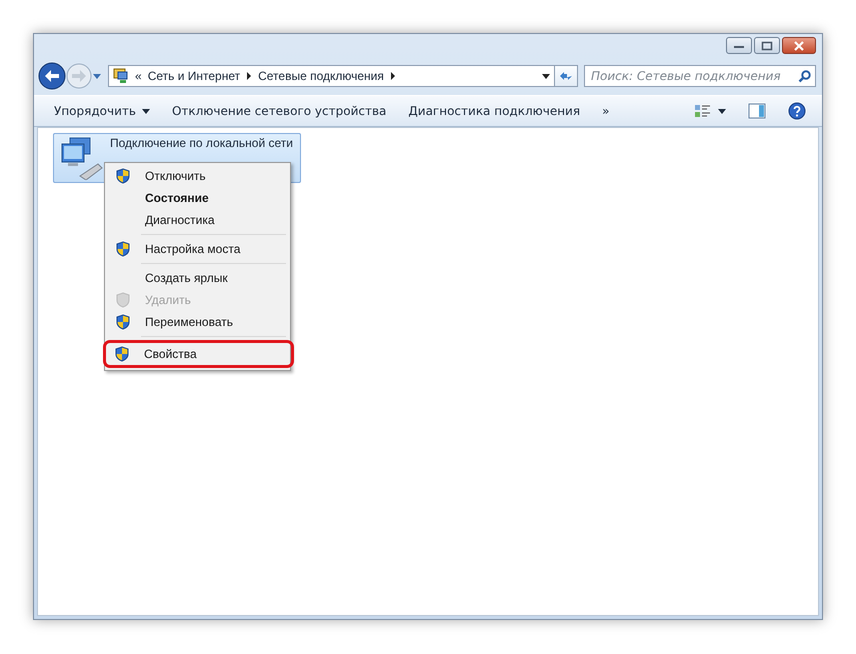  Describe the element at coordinates (97, 76) in the screenshot. I see `history-dropdown` at that location.